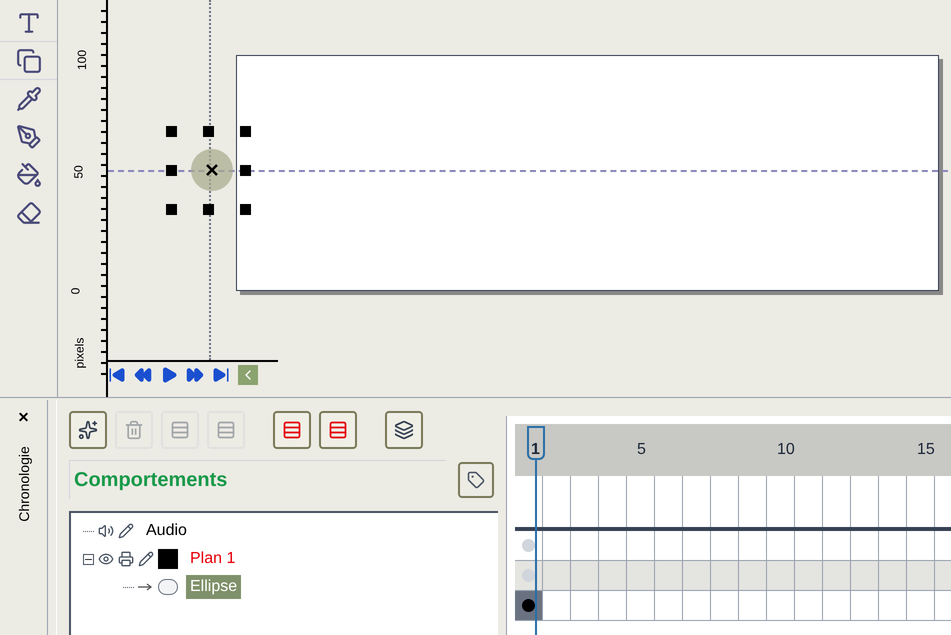  What do you see at coordinates (23, 417) in the screenshot?
I see `close-icon: ×` at bounding box center [23, 417].